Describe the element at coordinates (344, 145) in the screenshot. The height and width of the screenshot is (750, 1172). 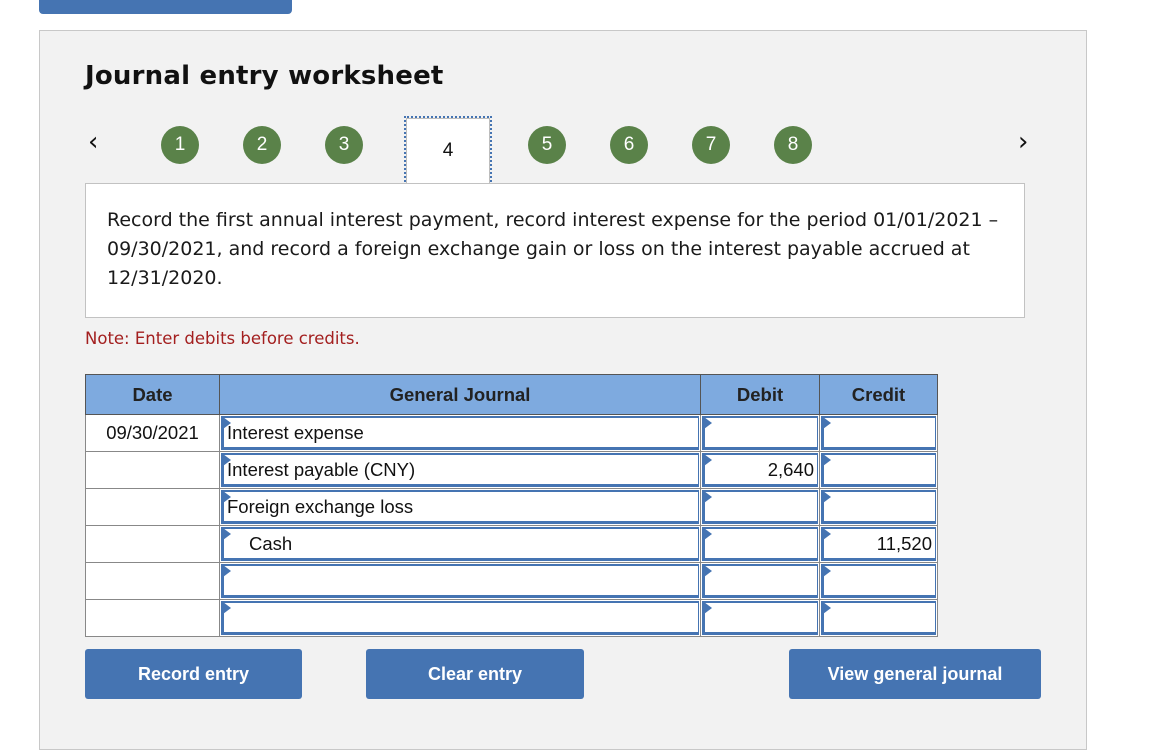
I see `step-3: 3` at that location.